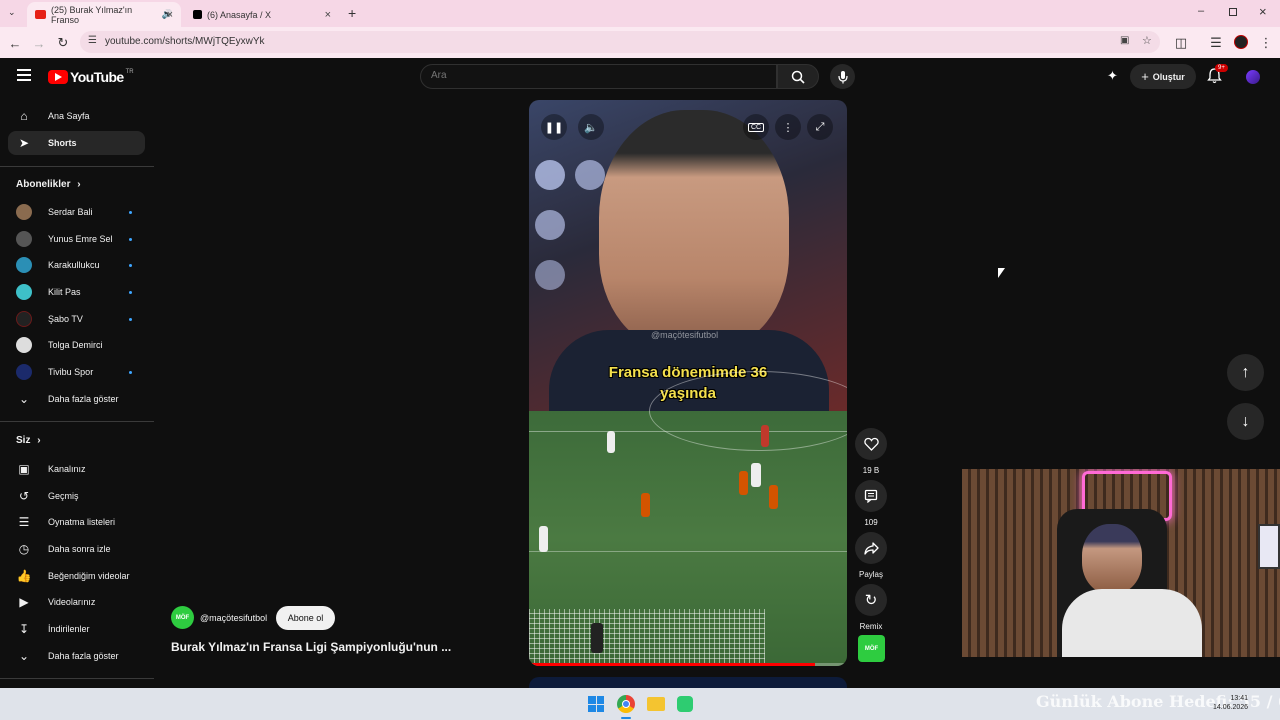 This screenshot has width=1280, height=720. What do you see at coordinates (1233, 12) in the screenshot?
I see `restore-icon` at bounding box center [1233, 12].